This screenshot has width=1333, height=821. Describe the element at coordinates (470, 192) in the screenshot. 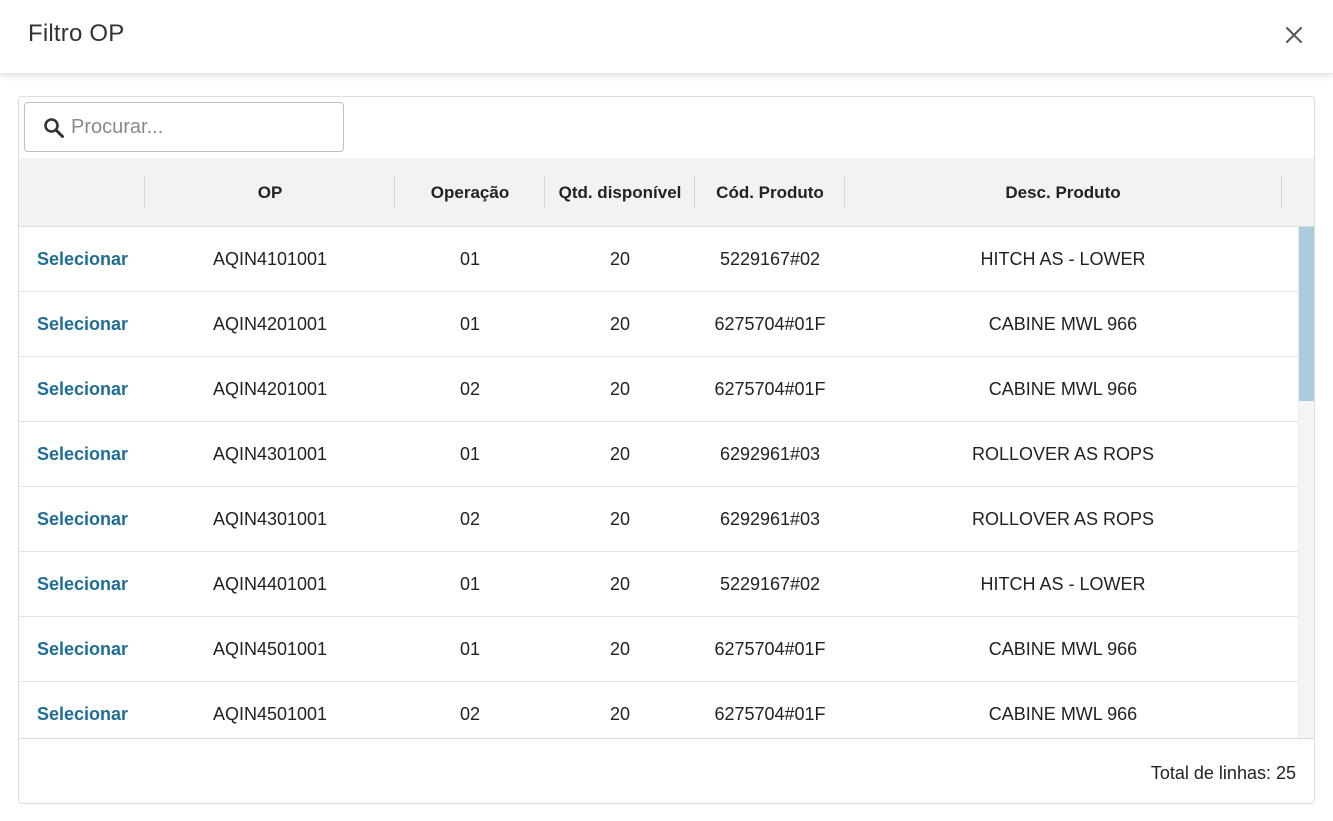

I see `column-header-operacao: Operação` at that location.